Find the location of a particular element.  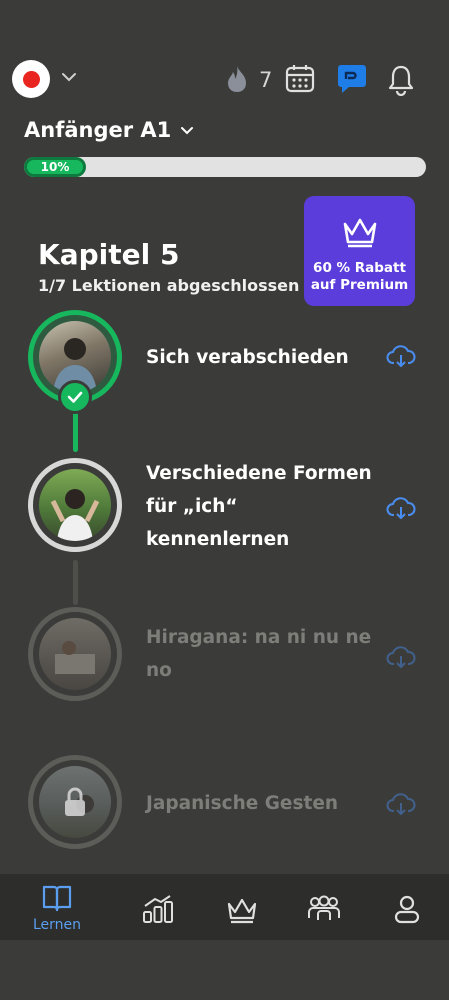

top-bar: 7 is located at coordinates (224, 80).